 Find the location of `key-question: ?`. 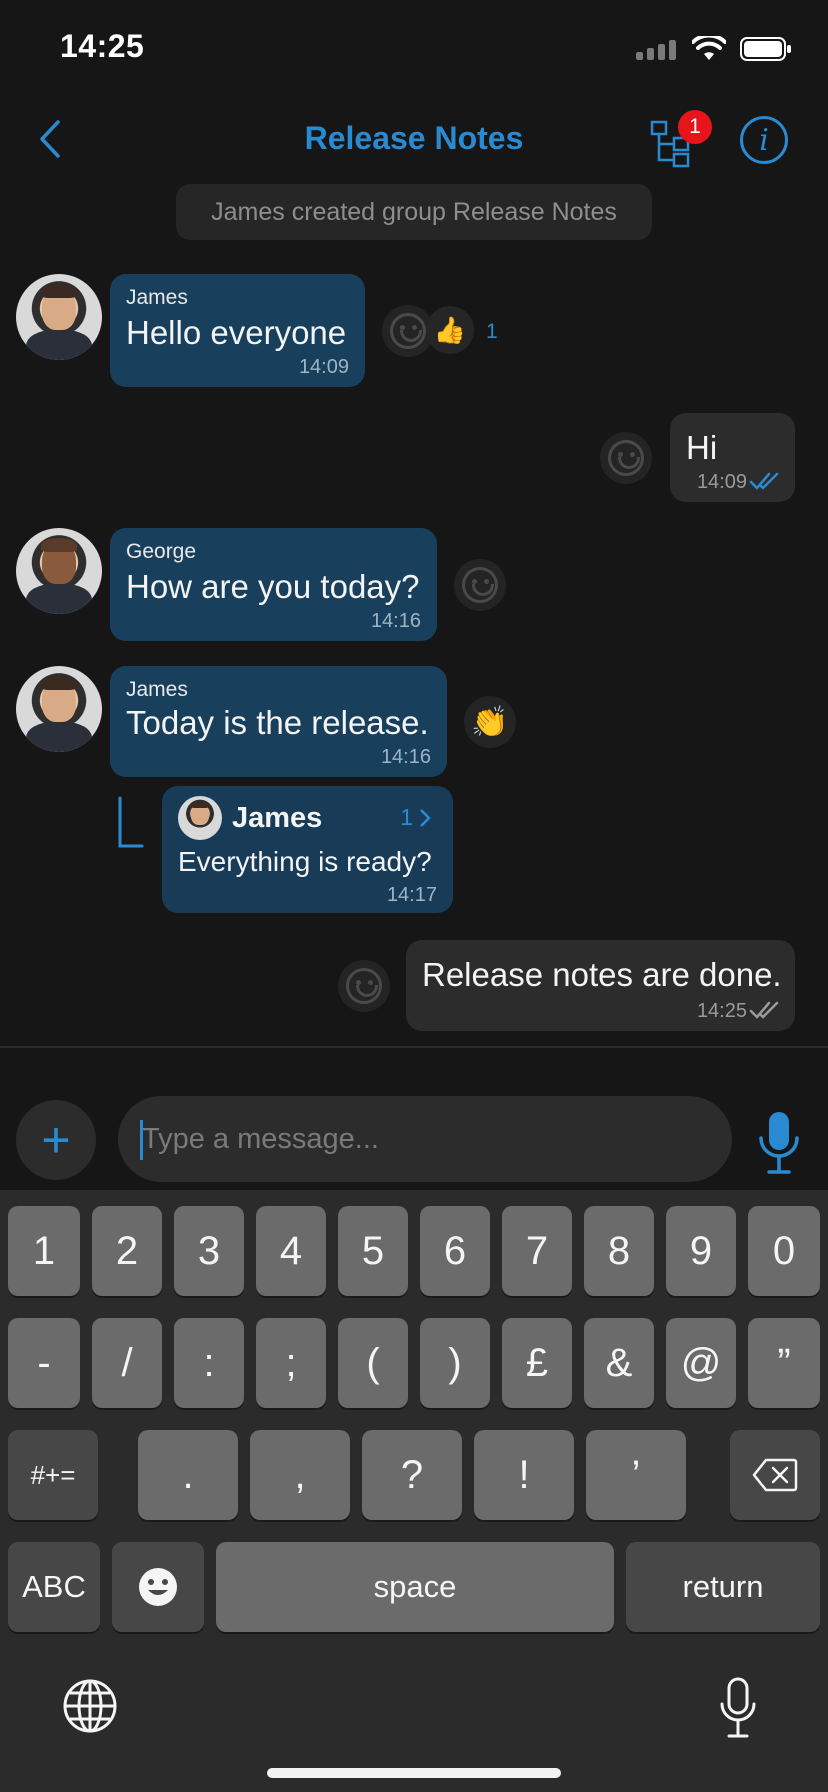

key-question: ? is located at coordinates (412, 1475).